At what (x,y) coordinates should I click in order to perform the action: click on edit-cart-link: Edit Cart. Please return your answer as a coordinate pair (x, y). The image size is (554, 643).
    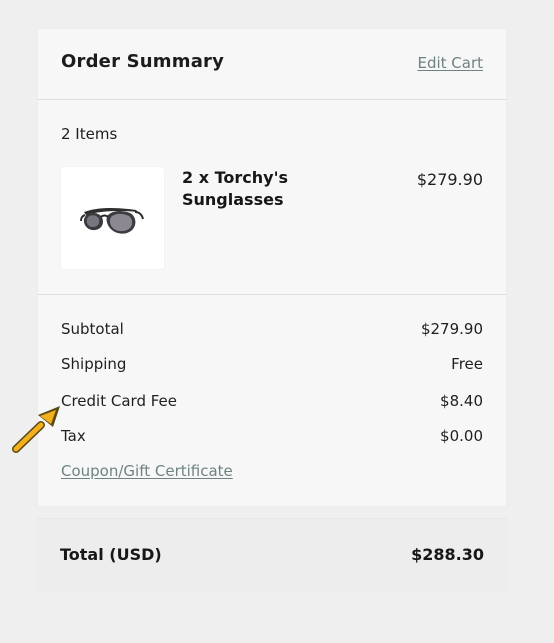
    Looking at the image, I should click on (450, 63).